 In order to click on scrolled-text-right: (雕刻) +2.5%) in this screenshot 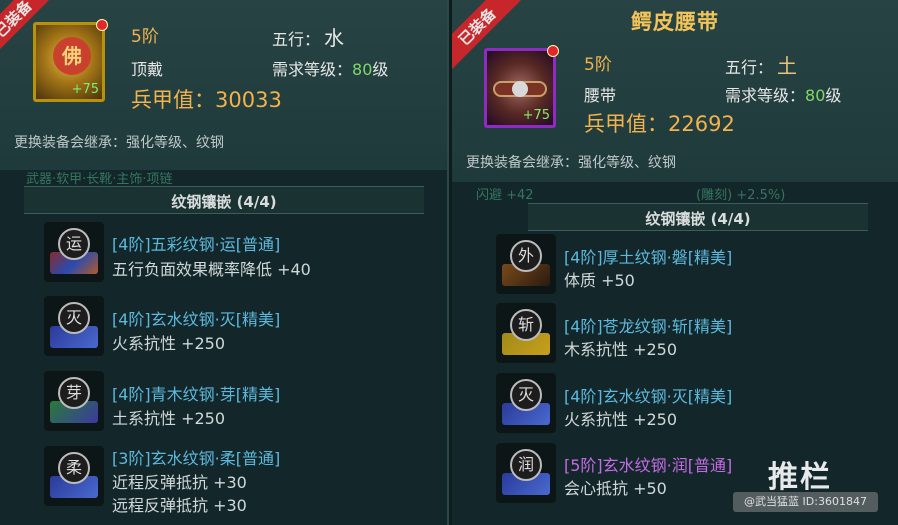, I will do `click(741, 195)`.